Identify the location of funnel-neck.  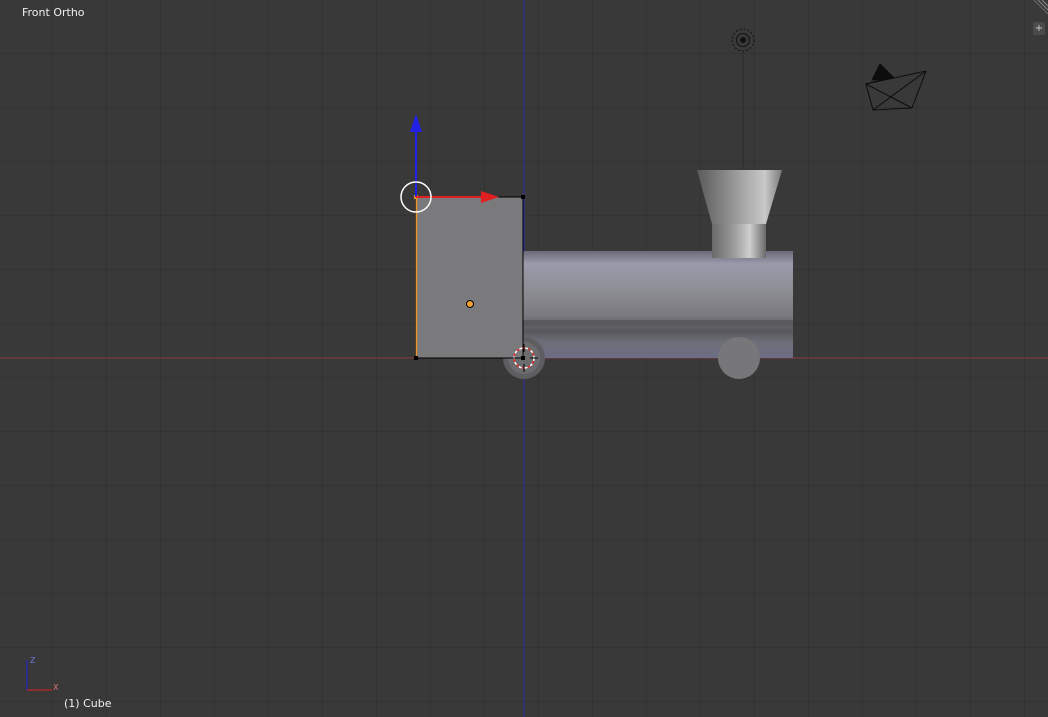
(739, 241).